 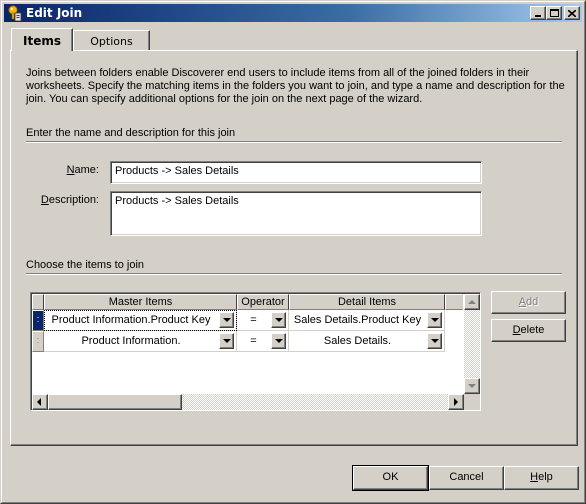 What do you see at coordinates (357, 320) in the screenshot?
I see `detail-item-value: Sales Details.Product Key` at bounding box center [357, 320].